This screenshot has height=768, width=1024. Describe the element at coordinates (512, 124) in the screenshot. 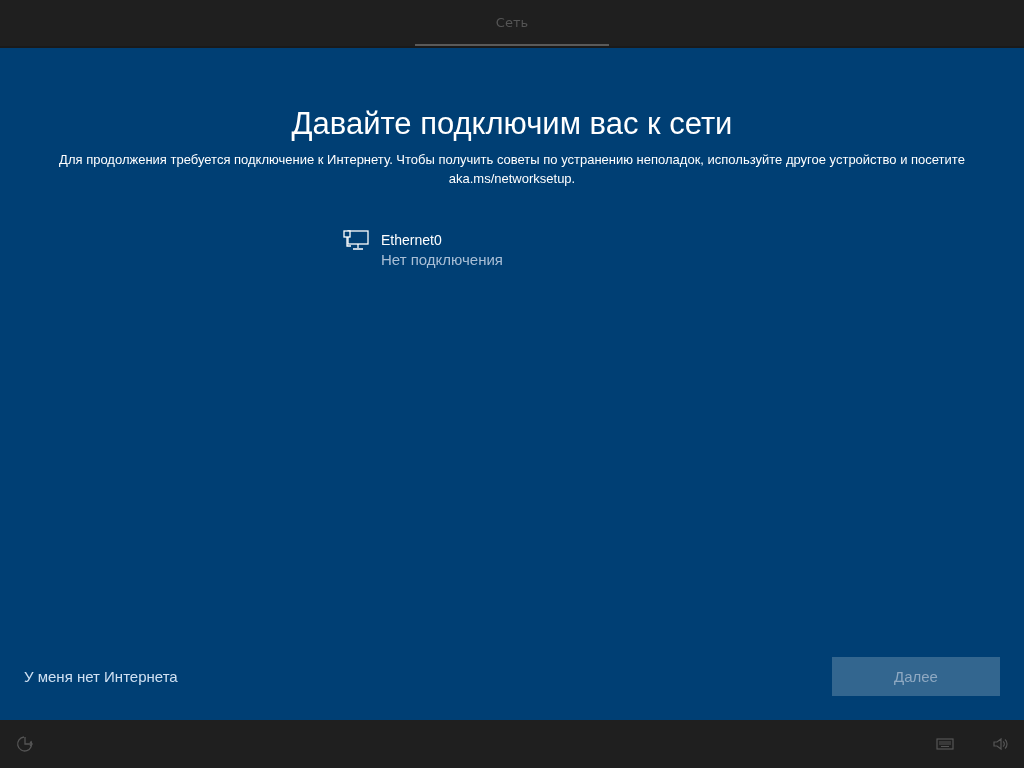

I see `page-title: Давайте подключим вас к сети` at that location.